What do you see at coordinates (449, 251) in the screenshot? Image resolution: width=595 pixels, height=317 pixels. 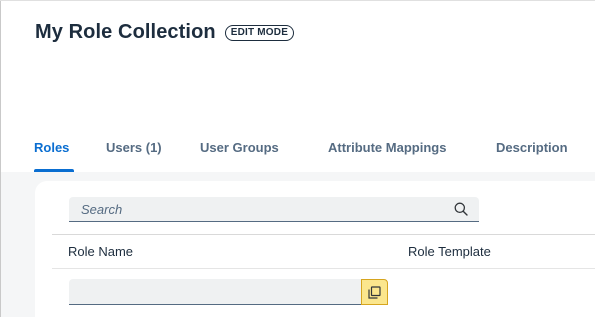 I see `column-header-role-template: Role Template` at bounding box center [449, 251].